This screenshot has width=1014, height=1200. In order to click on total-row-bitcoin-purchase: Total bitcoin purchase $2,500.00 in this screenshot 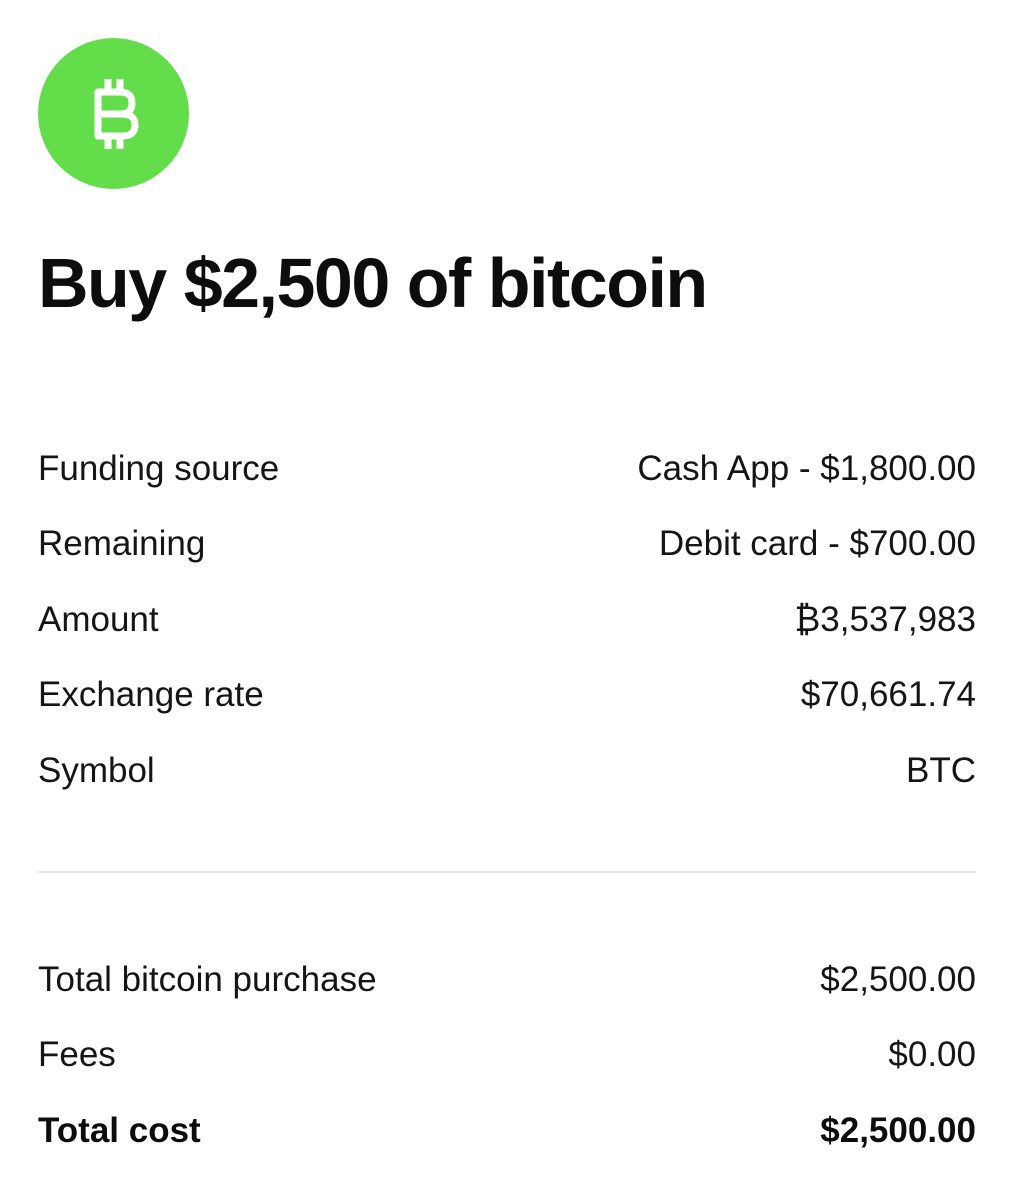, I will do `click(507, 980)`.